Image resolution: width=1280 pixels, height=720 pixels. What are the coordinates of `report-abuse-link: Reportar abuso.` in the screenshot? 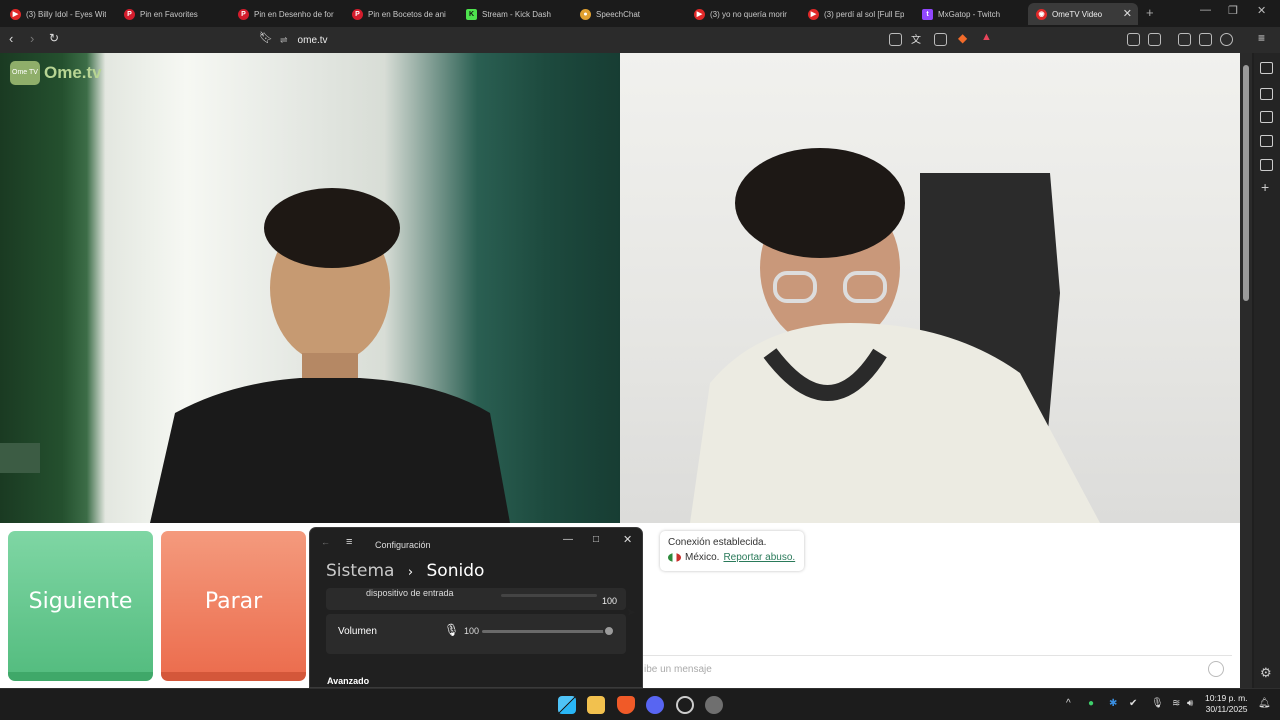 It's located at (759, 557).